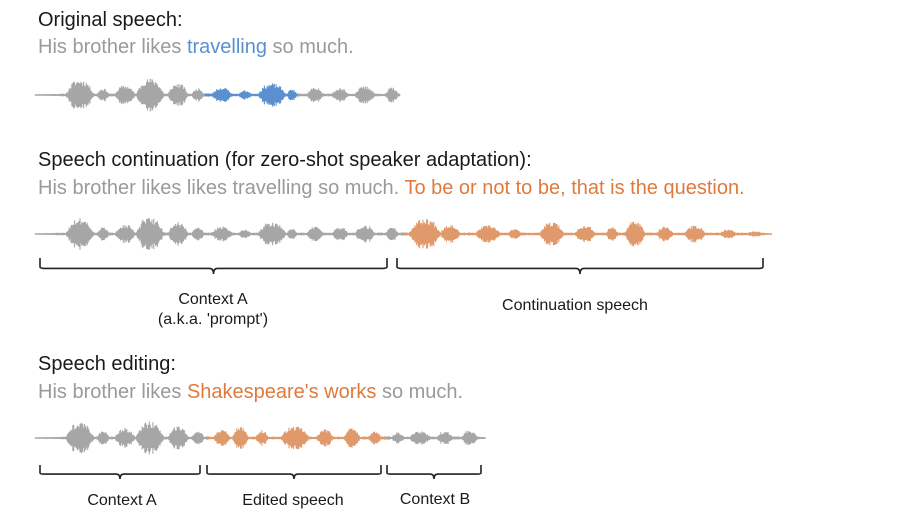 This screenshot has width=918, height=517. I want to click on original-wave-gray-a, so click(119, 95).